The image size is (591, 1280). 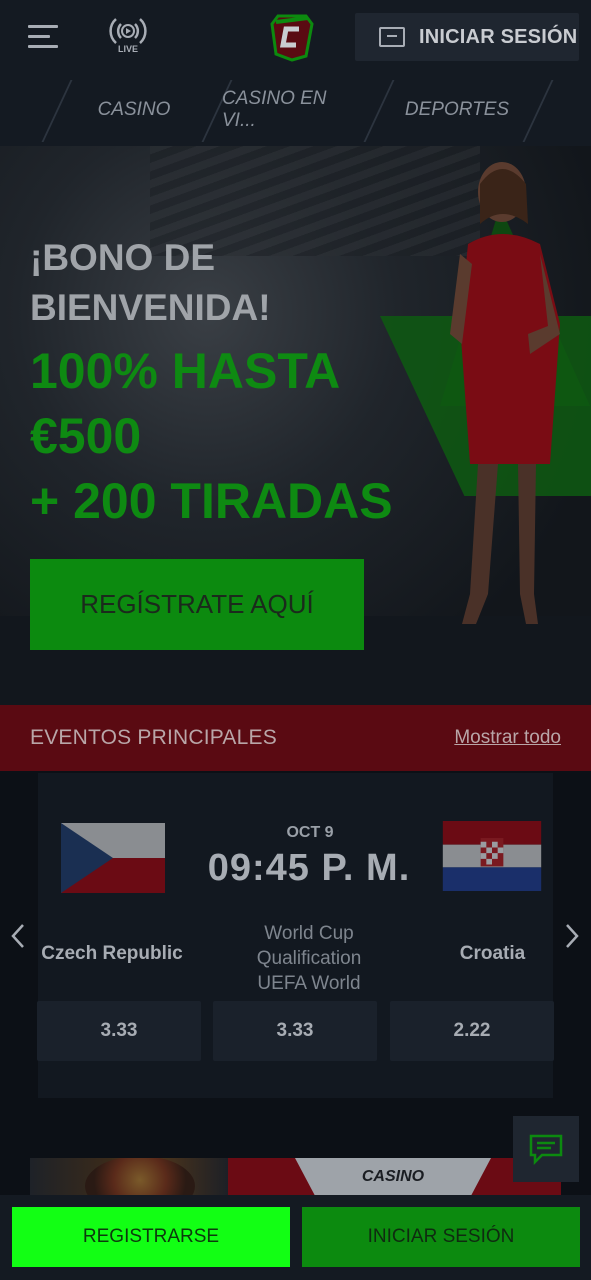 I want to click on live-button: LIVE, so click(x=128, y=37).